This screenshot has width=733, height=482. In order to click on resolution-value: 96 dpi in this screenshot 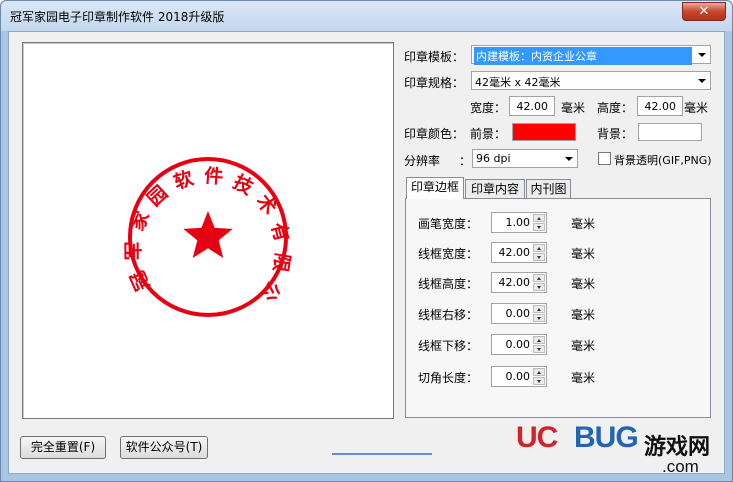, I will do `click(493, 158)`.